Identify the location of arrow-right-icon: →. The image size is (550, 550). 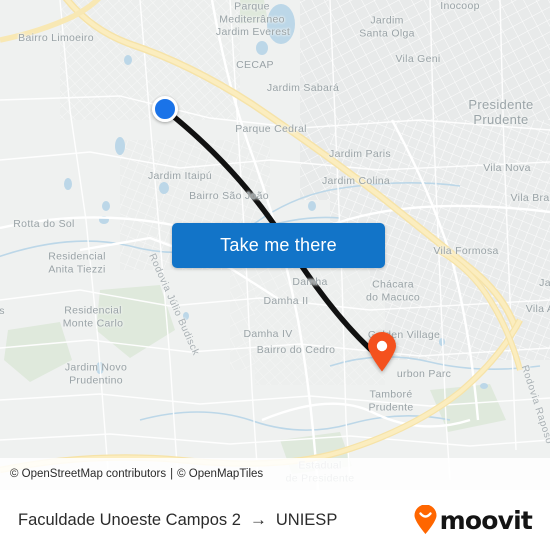
(258, 519).